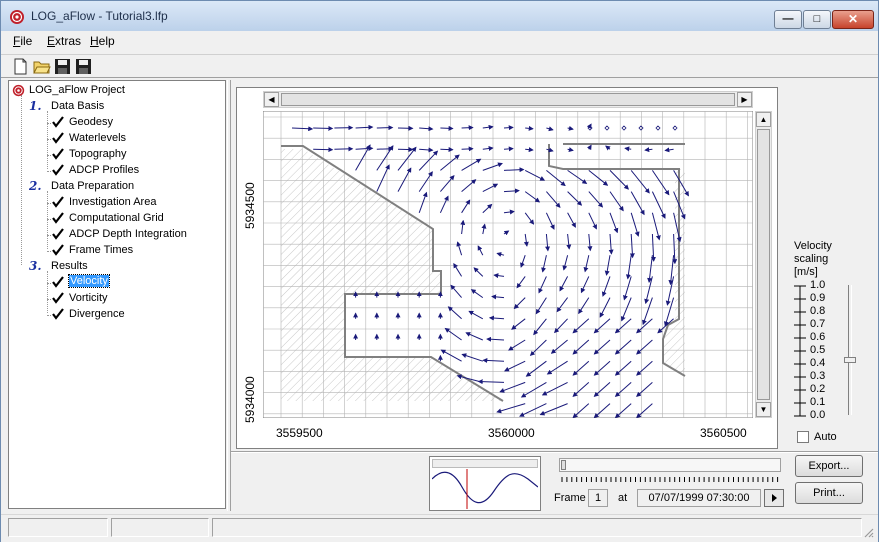 The image size is (879, 542). I want to click on scale-tick-label: 0.8, so click(818, 311).